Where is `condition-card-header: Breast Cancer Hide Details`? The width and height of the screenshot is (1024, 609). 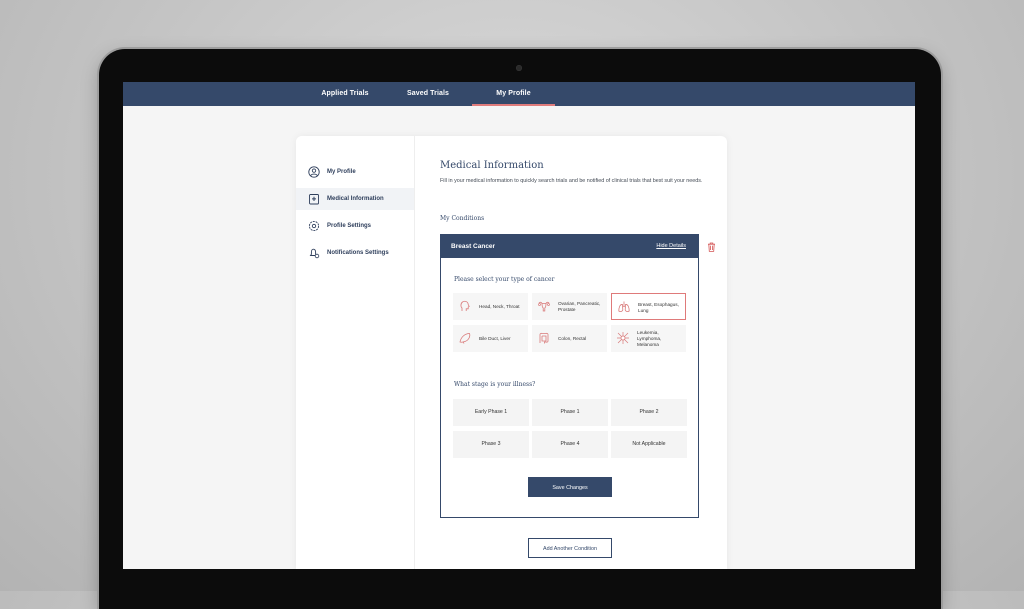
condition-card-header: Breast Cancer Hide Details is located at coordinates (569, 246).